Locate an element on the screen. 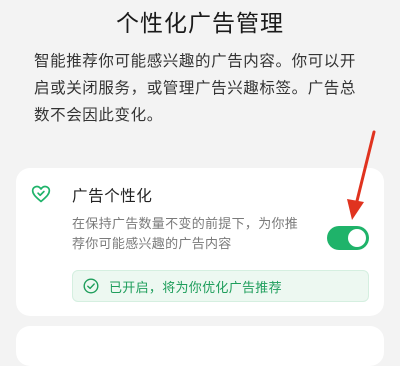  setting-description: 在保持广告数量不变的前提下，为你推荐你可能感兴趣的广告内容 is located at coordinates (185, 234).